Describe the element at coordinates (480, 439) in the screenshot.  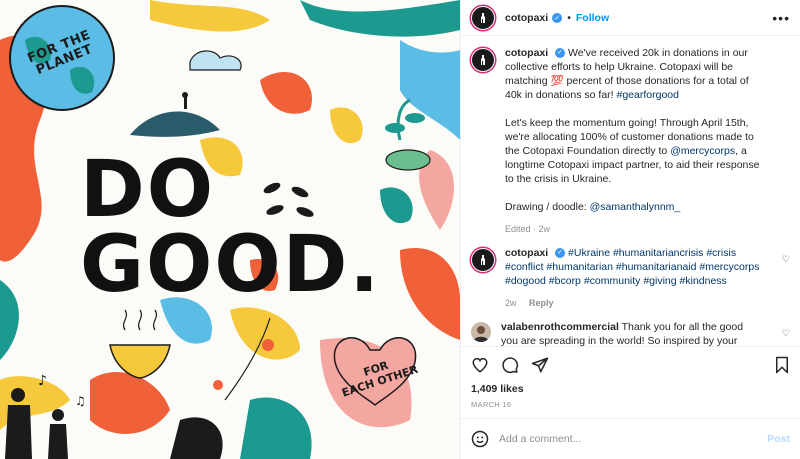
I see `emoji-icon` at that location.